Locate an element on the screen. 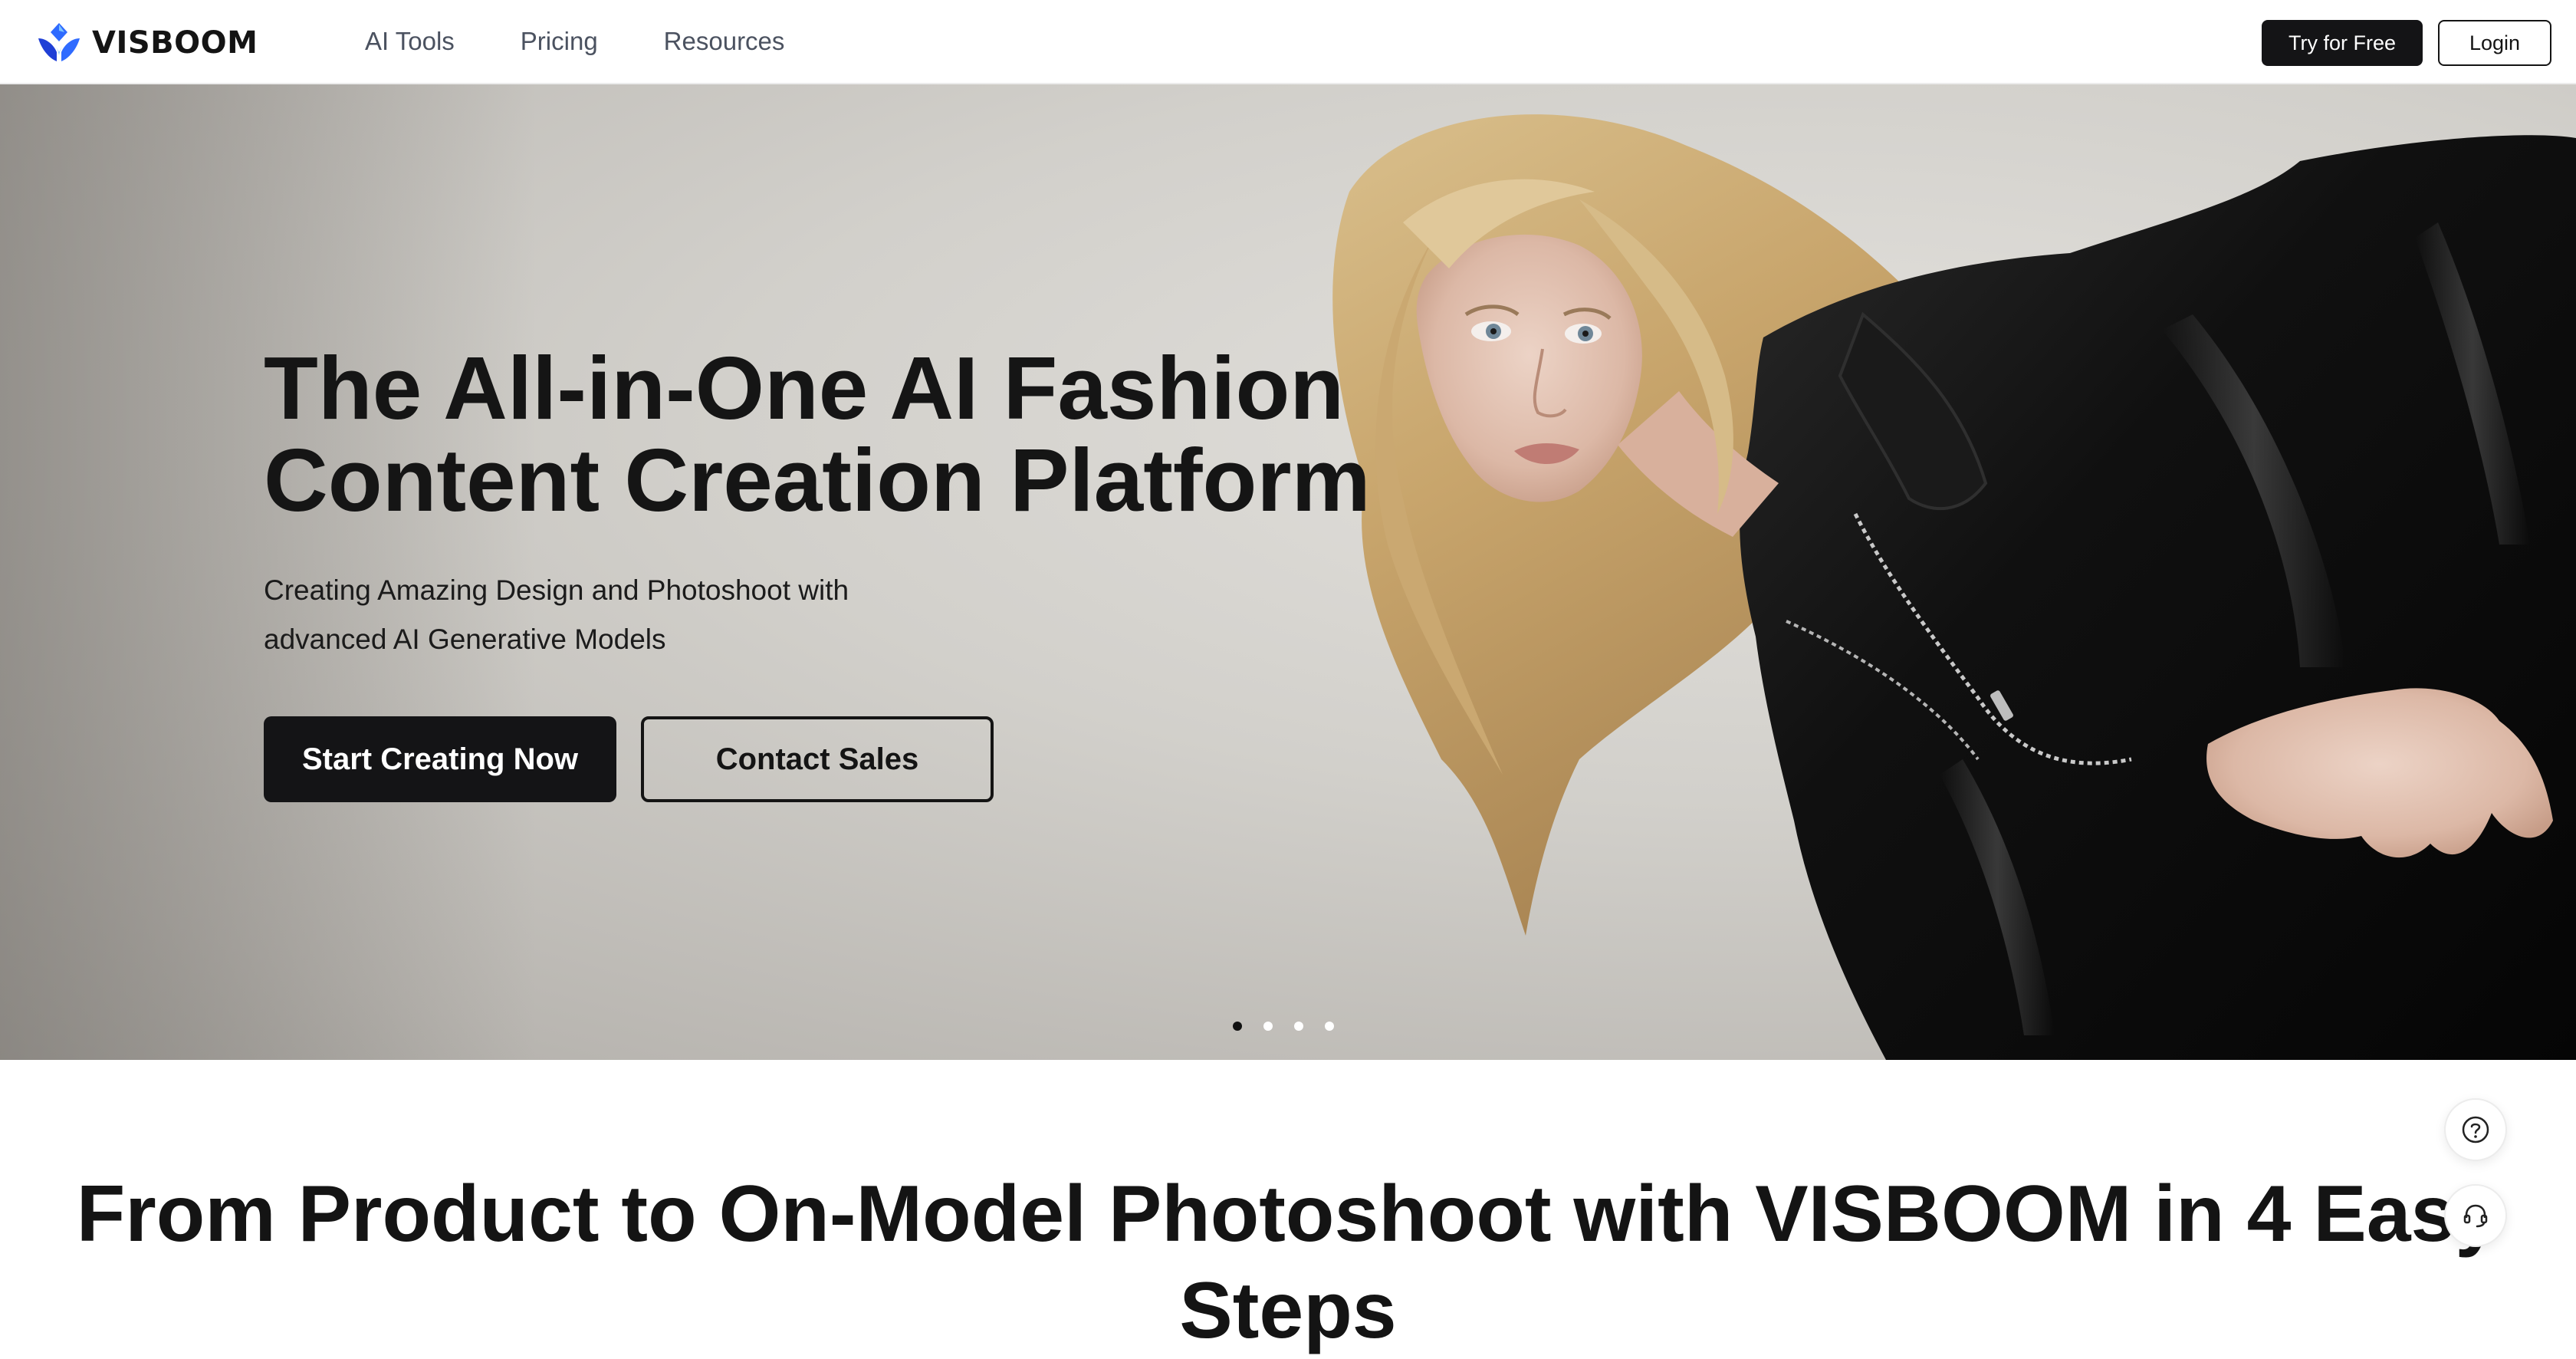  nav-item-resources: Resources is located at coordinates (724, 41).